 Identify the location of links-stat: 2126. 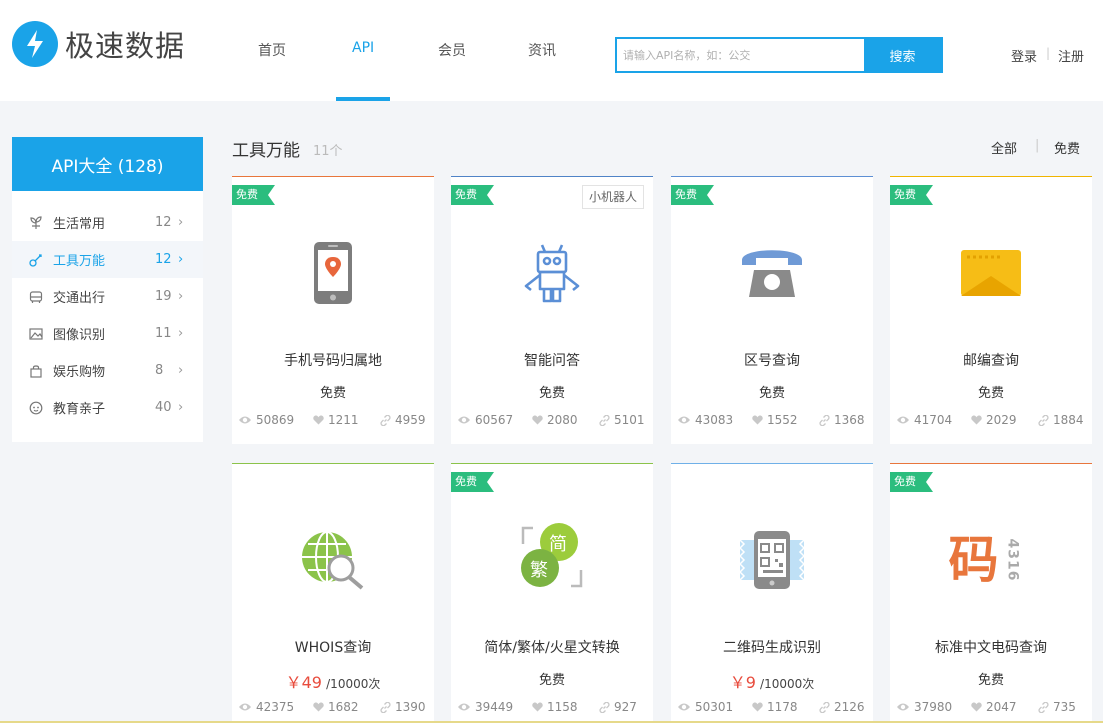
(842, 707).